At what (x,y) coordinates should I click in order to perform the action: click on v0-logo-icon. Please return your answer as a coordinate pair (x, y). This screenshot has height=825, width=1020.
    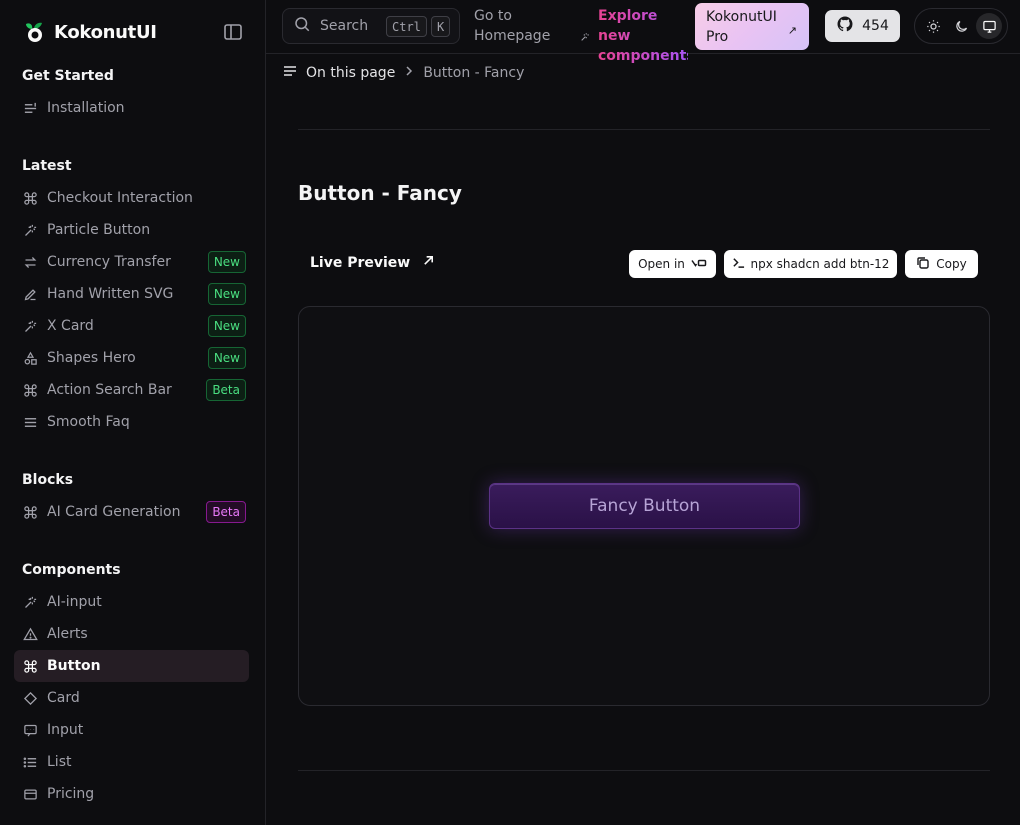
    Looking at the image, I should click on (699, 264).